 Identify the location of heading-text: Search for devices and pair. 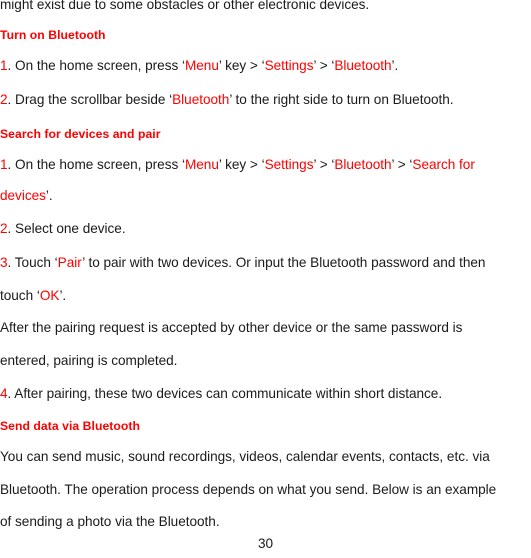
(80, 134).